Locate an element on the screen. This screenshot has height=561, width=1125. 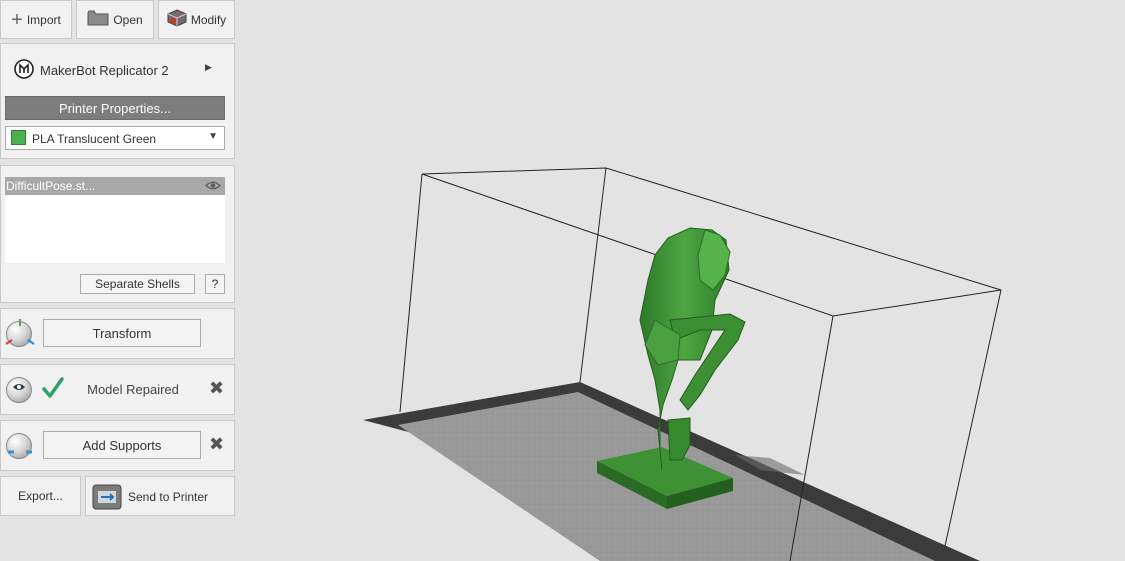
eye-icon is located at coordinates (213, 187).